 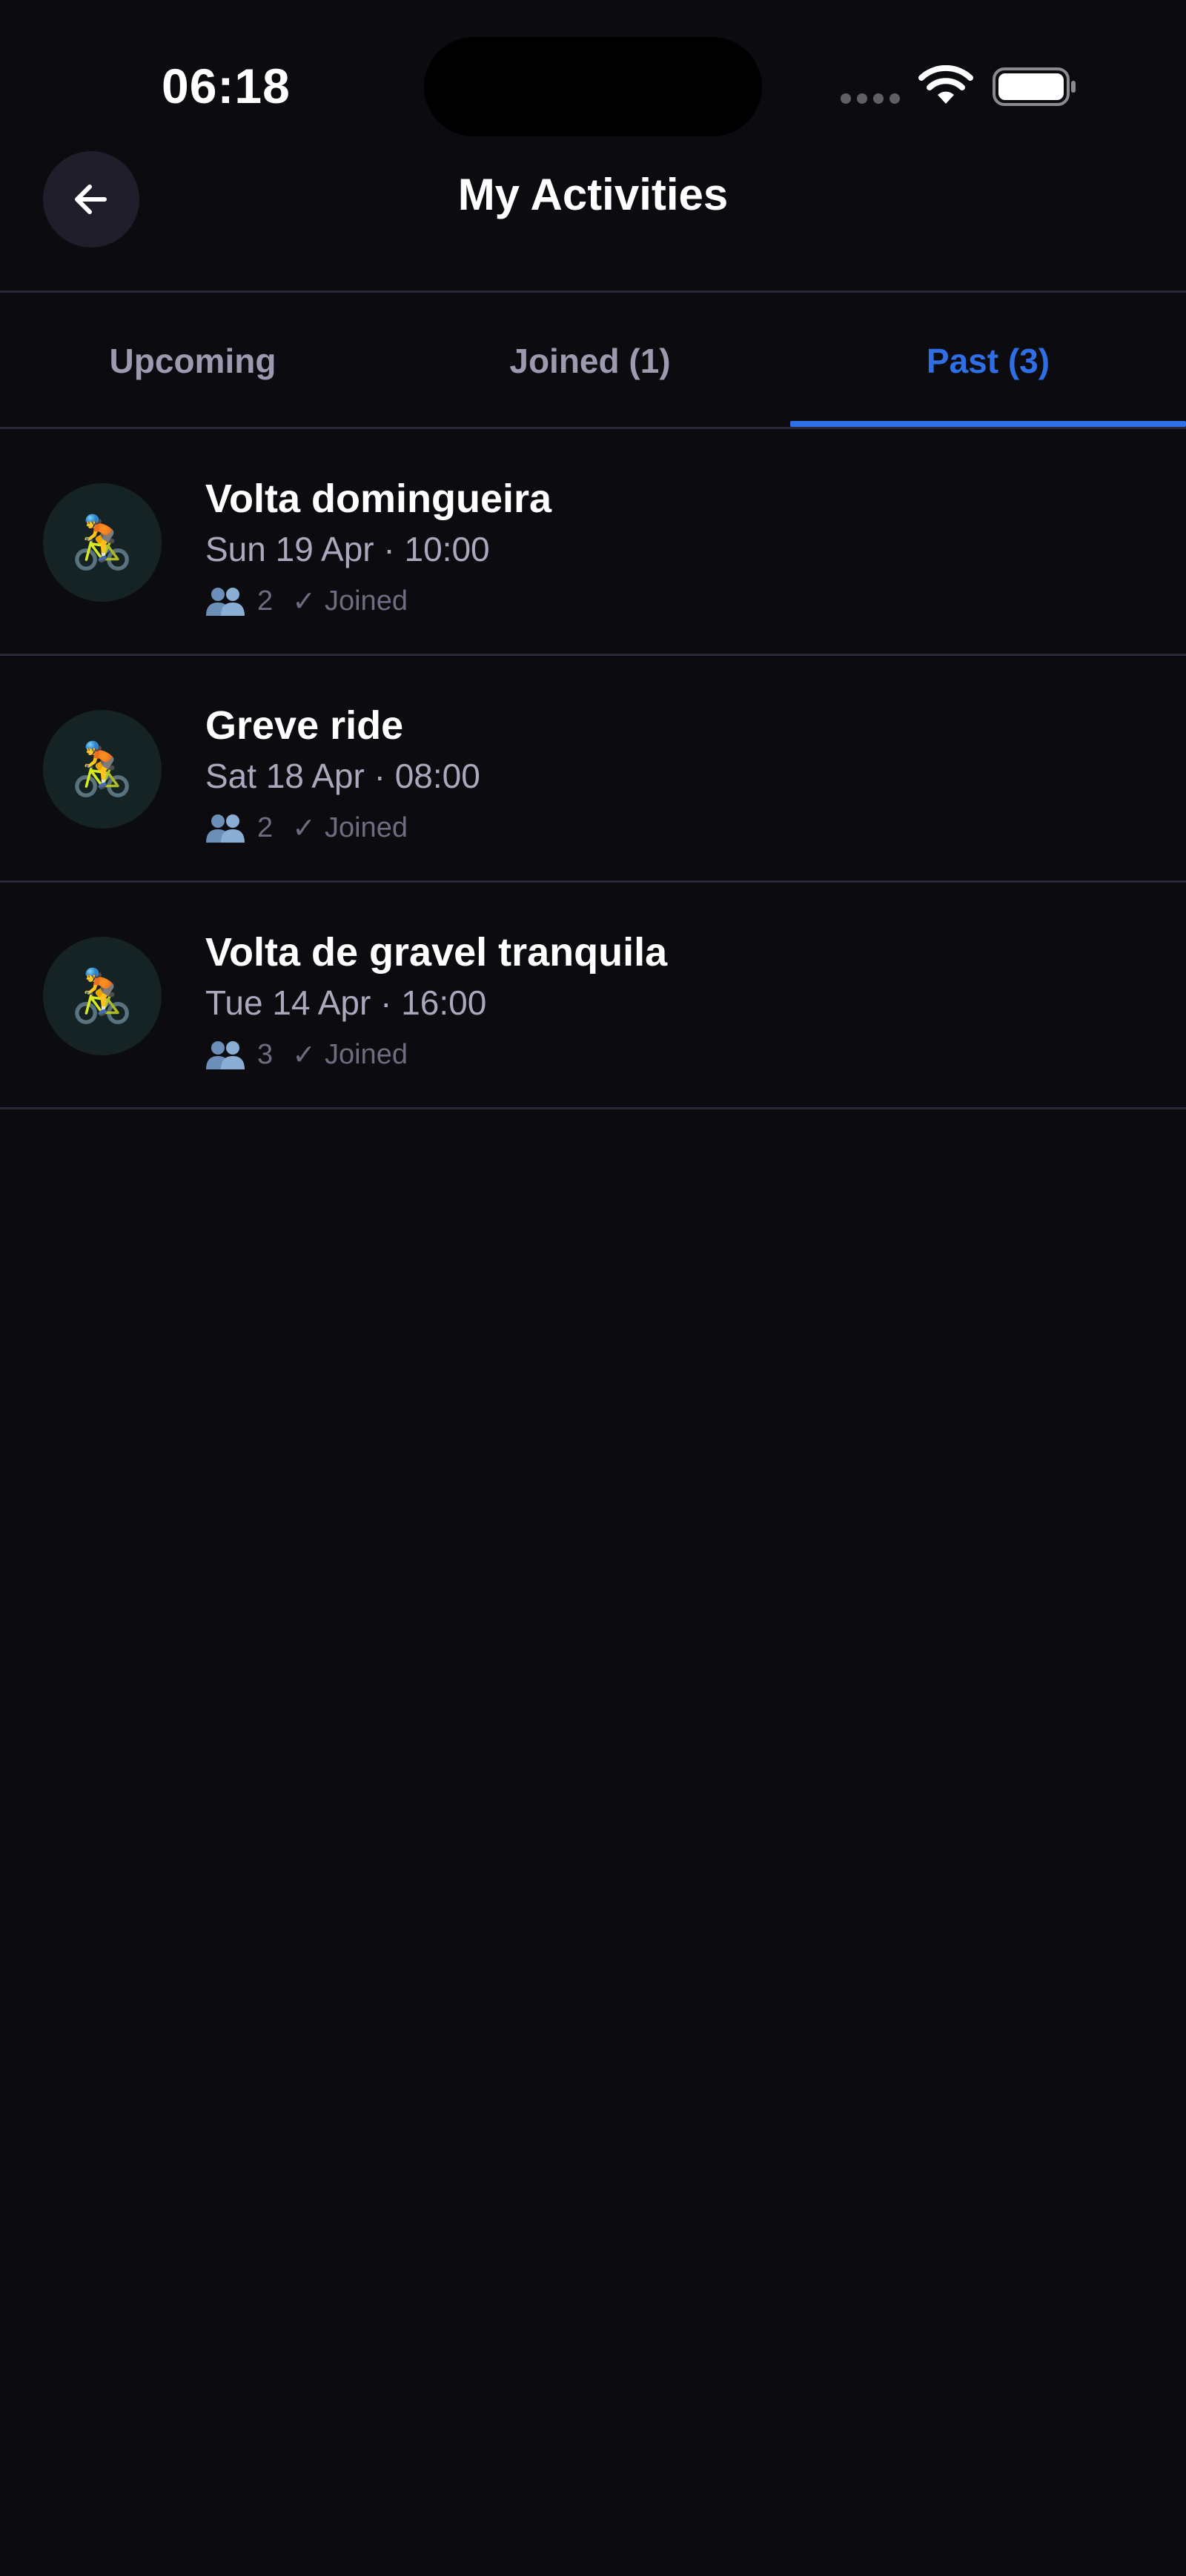 What do you see at coordinates (304, 725) in the screenshot?
I see `activity-title: Greve ride` at bounding box center [304, 725].